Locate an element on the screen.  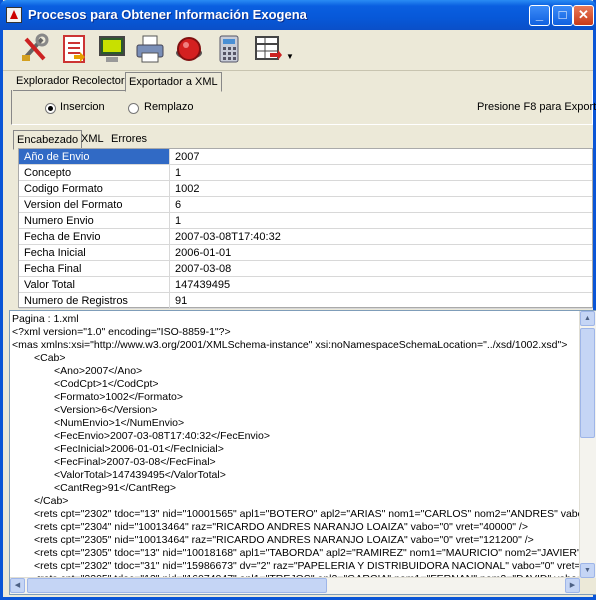
xml-line: <FecFinal>2007-03-08</FecFinal> is located at coordinates (135, 462).